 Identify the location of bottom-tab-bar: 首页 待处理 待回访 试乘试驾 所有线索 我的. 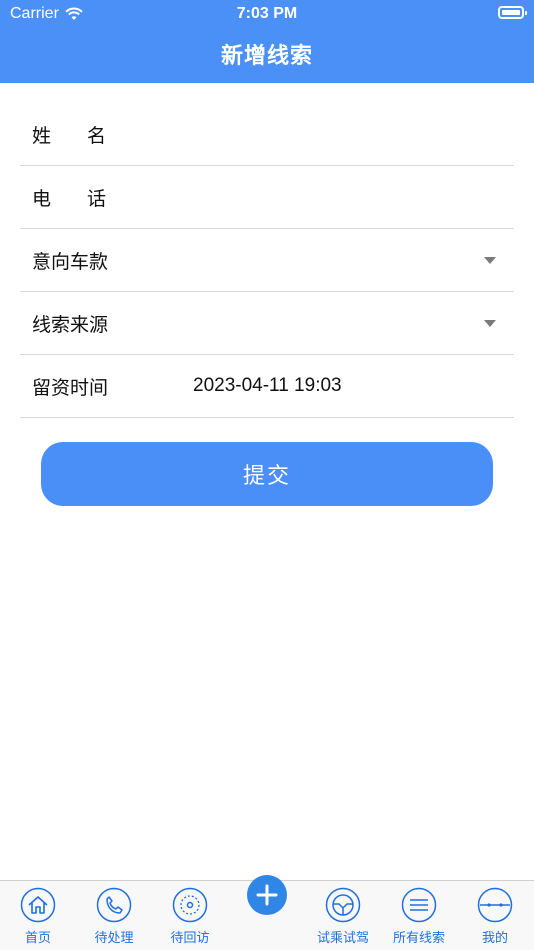
(267, 912).